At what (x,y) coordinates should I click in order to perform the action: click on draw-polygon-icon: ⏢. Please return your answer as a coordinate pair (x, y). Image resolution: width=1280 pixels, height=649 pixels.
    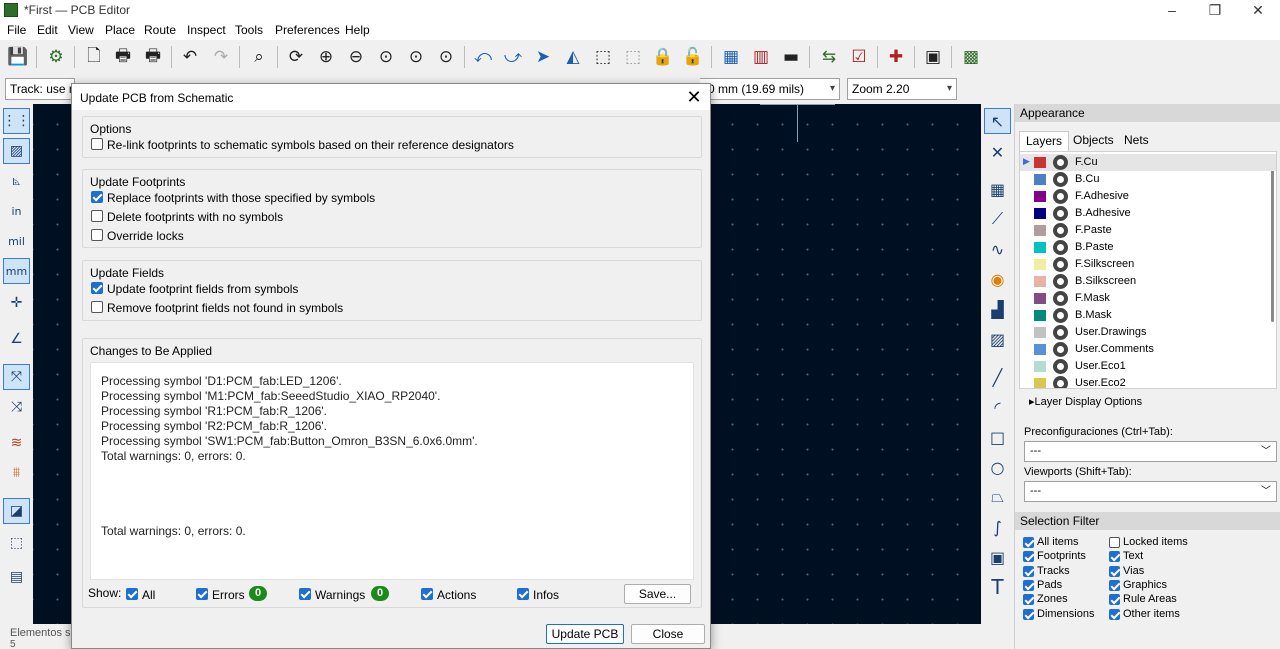
    Looking at the image, I should click on (997, 497).